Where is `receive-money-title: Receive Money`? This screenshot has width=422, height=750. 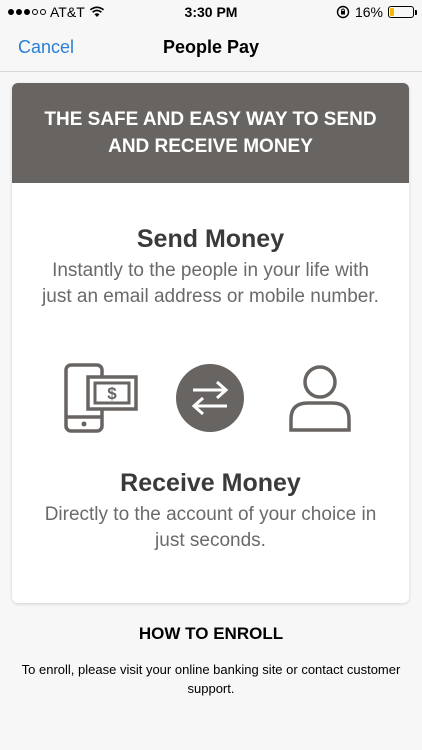 receive-money-title: Receive Money is located at coordinates (210, 483).